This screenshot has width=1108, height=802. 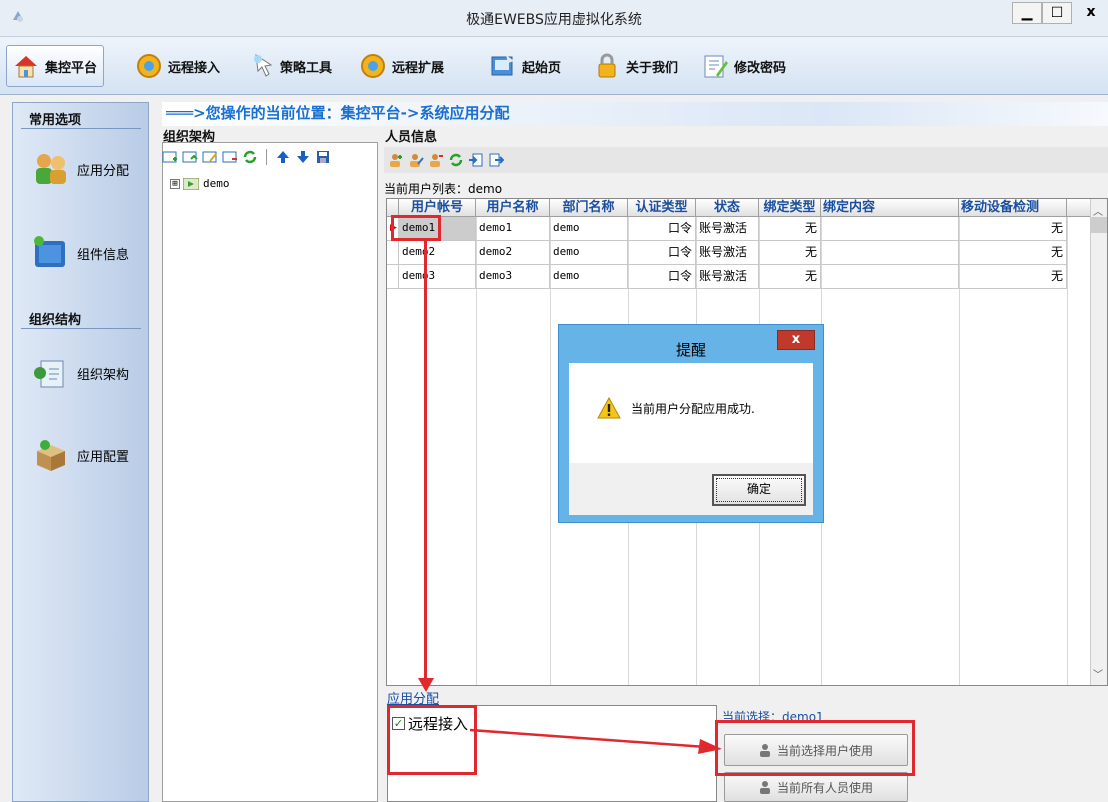 I want to click on column-header: 绑定类型, so click(x=790, y=208).